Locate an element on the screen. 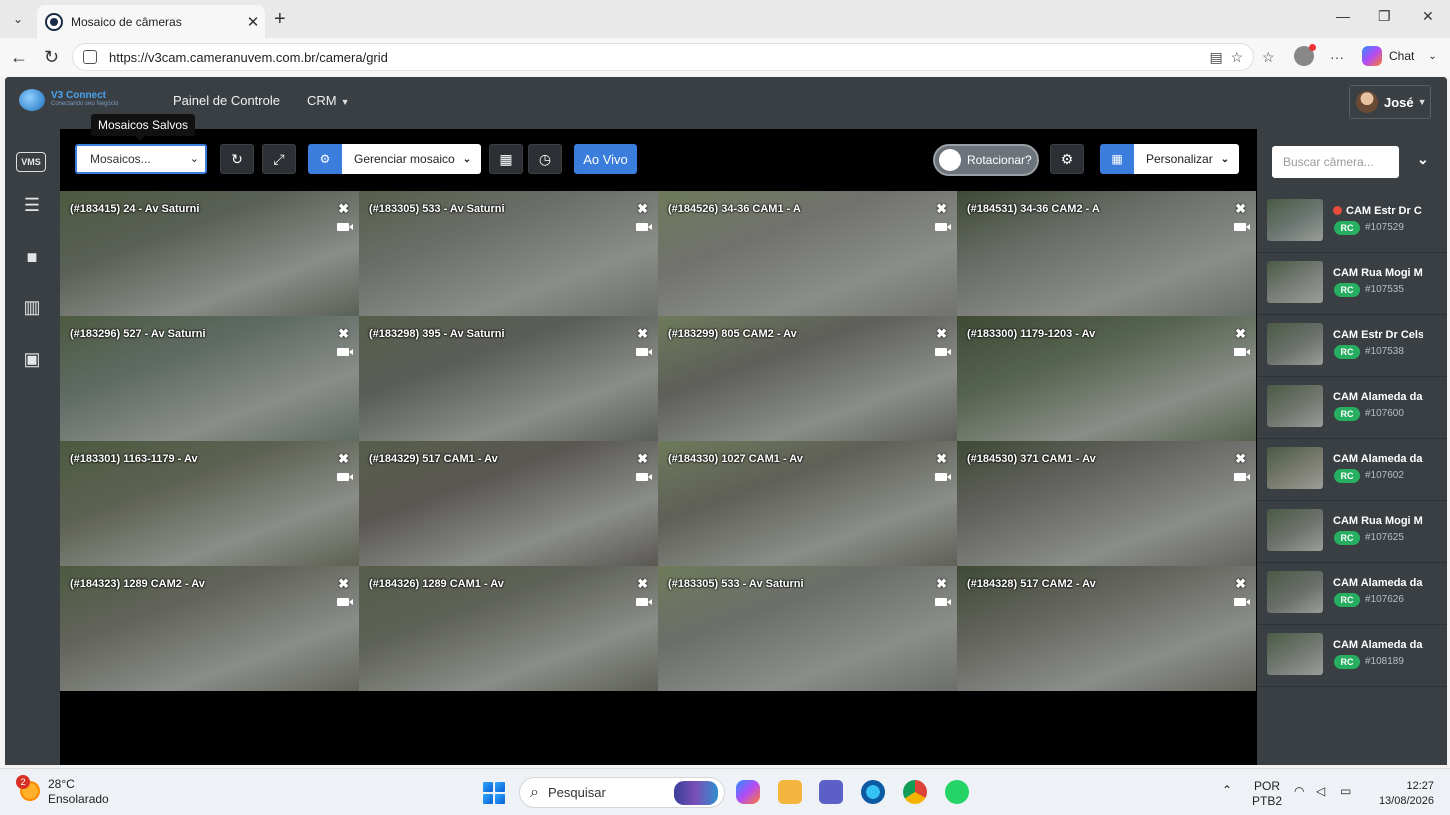 The image size is (1450, 815). camera-tile: (#184530) 371 CAM1 - Av ✖ is located at coordinates (1106, 503).